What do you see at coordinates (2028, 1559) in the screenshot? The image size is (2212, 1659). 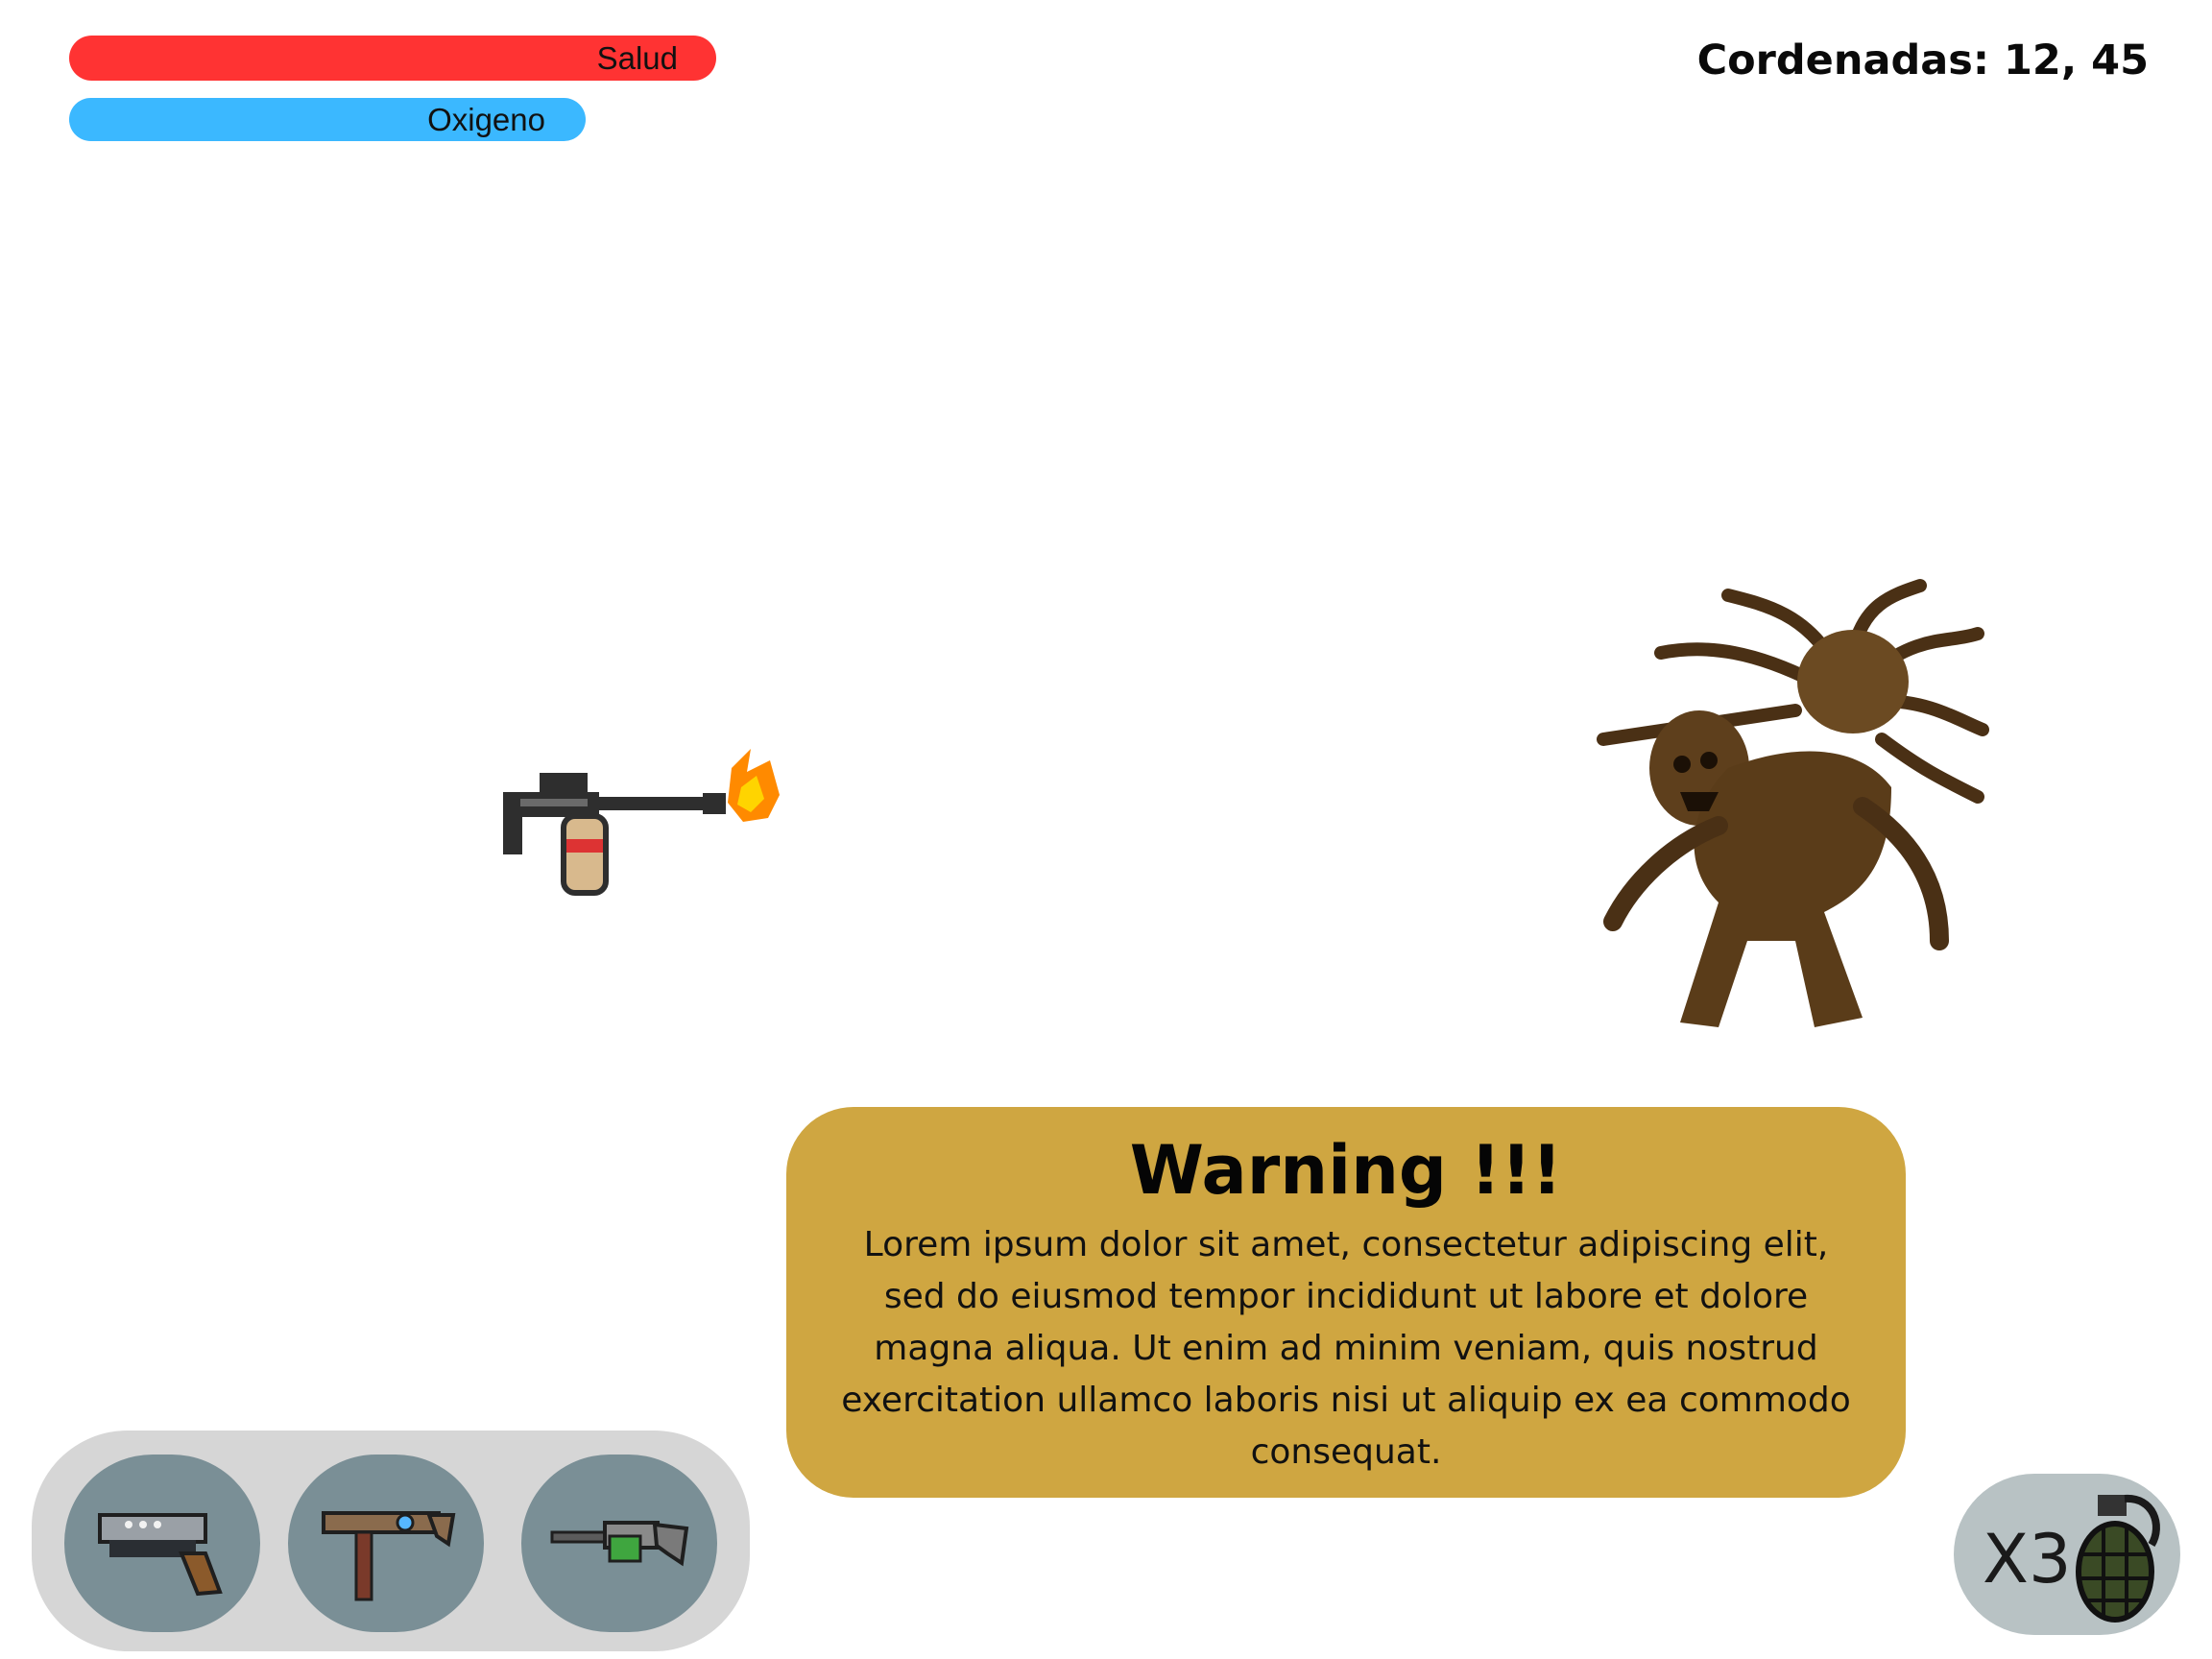 I see `grenade-count: X3` at bounding box center [2028, 1559].